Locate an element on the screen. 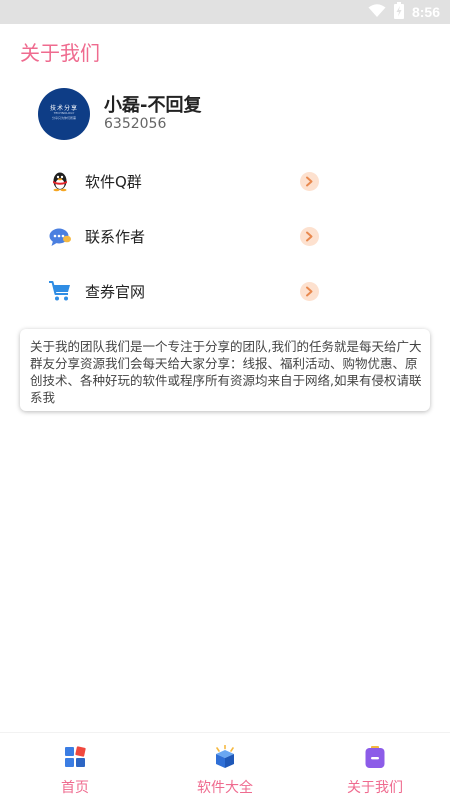  menu-item-qq-group: 软件Q群 is located at coordinates (184, 181).